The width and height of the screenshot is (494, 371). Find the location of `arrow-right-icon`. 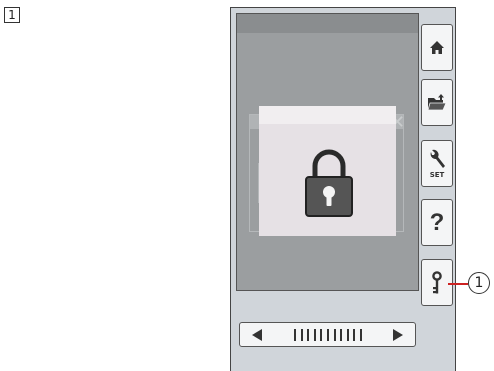

arrow-right-icon is located at coordinates (398, 335).